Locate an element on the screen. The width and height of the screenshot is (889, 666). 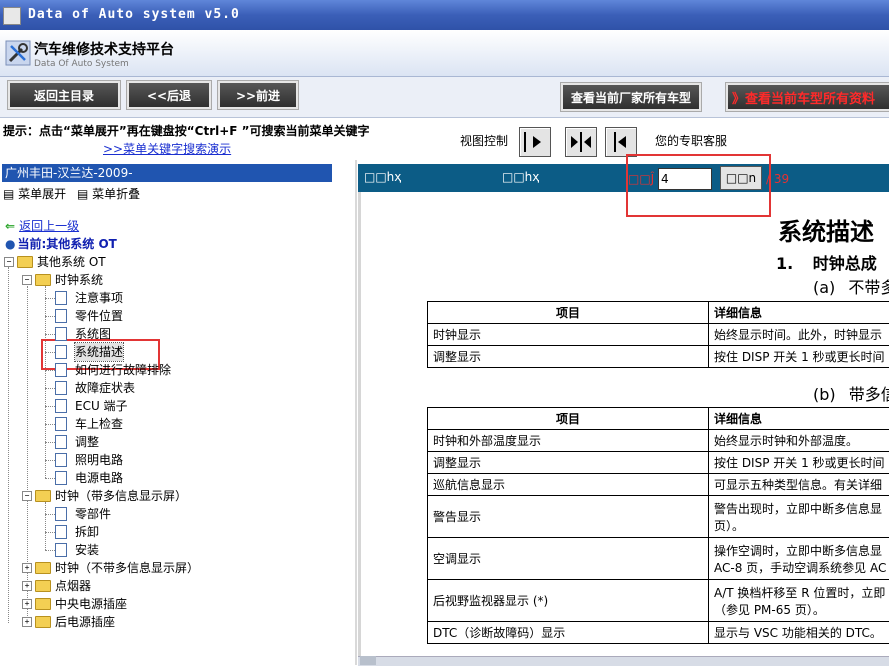
detail-line: AC-8 页，手动空调系统参见 AC is located at coordinates (801, 567).